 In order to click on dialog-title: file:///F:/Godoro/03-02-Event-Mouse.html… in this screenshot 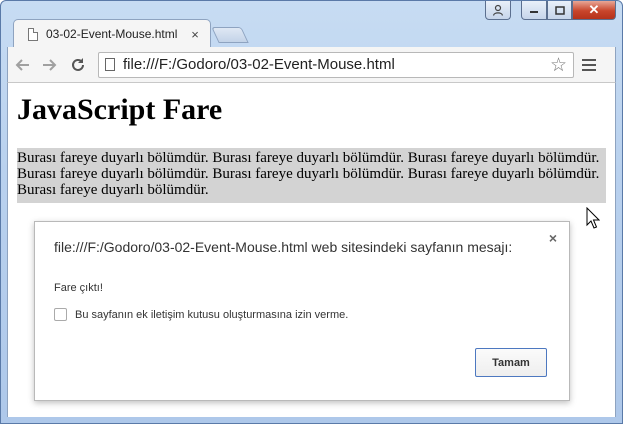, I will do `click(283, 247)`.